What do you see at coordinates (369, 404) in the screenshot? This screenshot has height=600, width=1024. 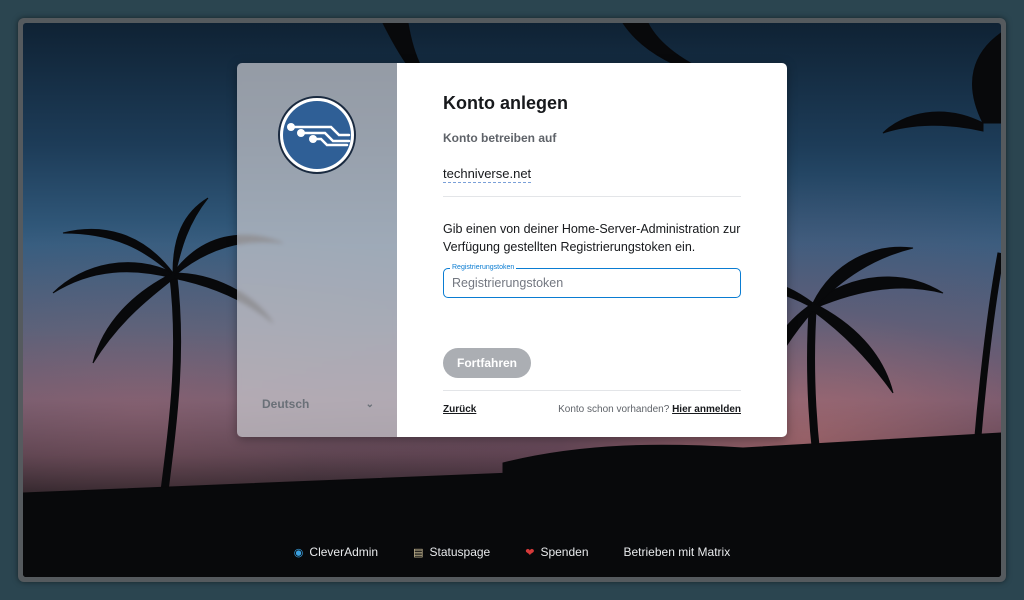 I see `chevron-down-icon: ⌄` at bounding box center [369, 404].